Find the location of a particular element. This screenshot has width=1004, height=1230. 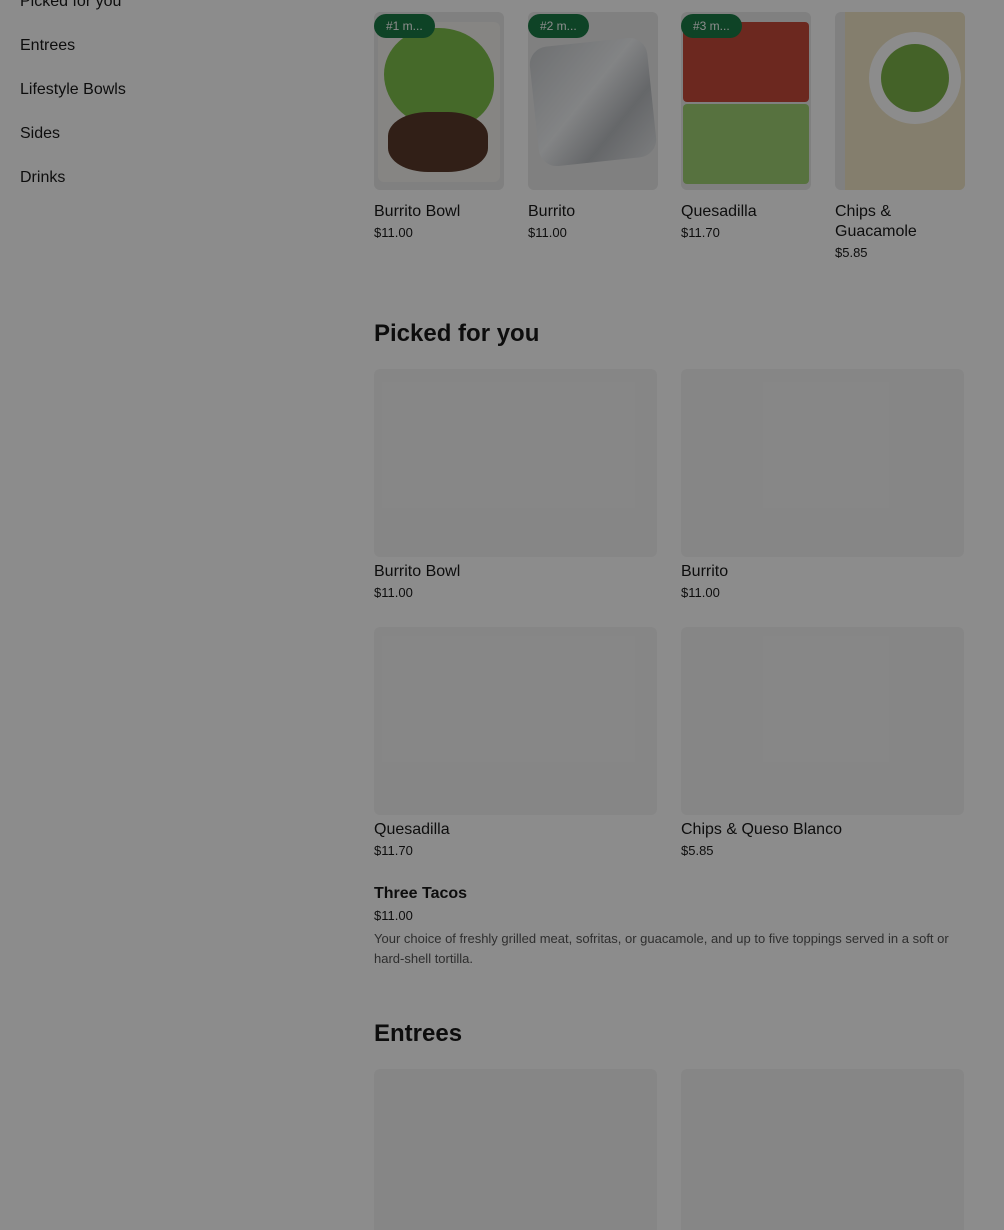

item-image is located at coordinates (900, 101).